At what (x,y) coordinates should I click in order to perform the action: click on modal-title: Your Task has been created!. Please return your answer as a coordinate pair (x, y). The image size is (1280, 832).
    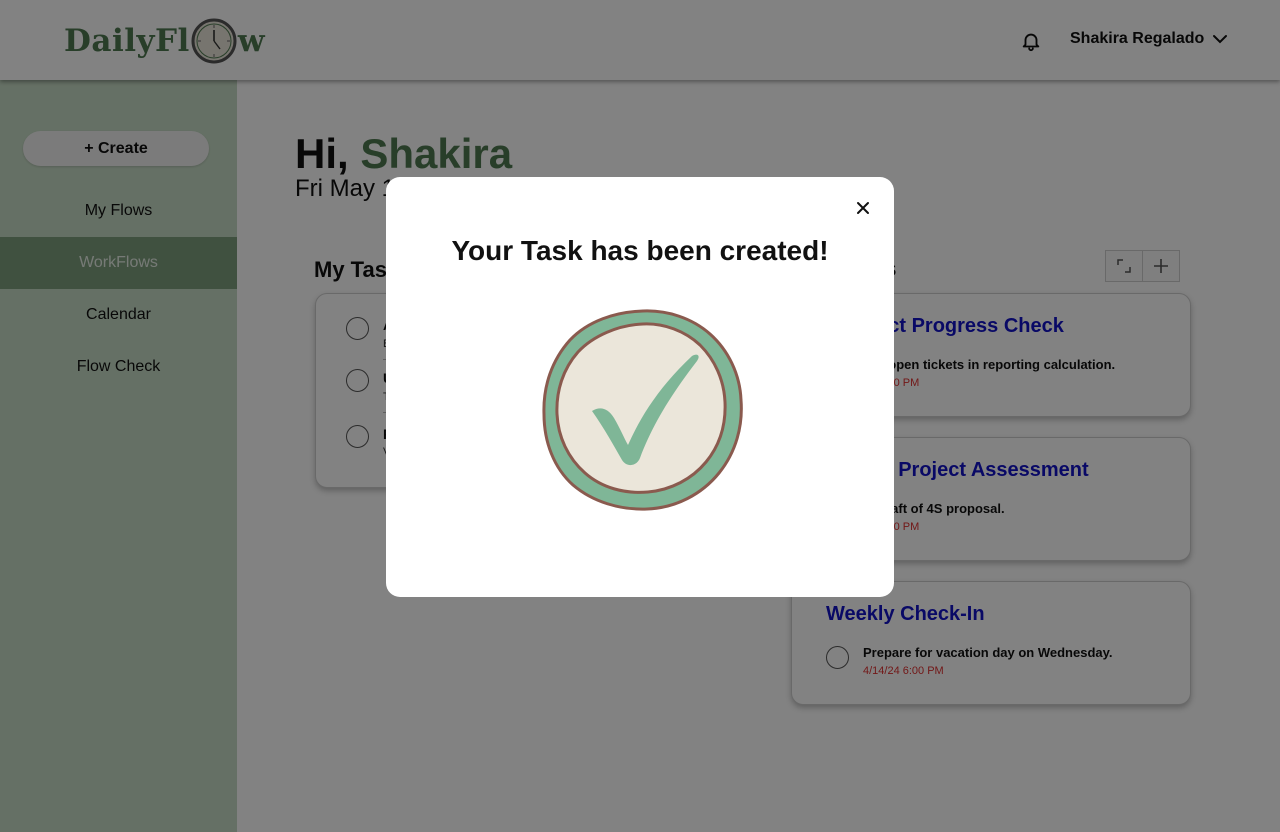
    Looking at the image, I should click on (640, 250).